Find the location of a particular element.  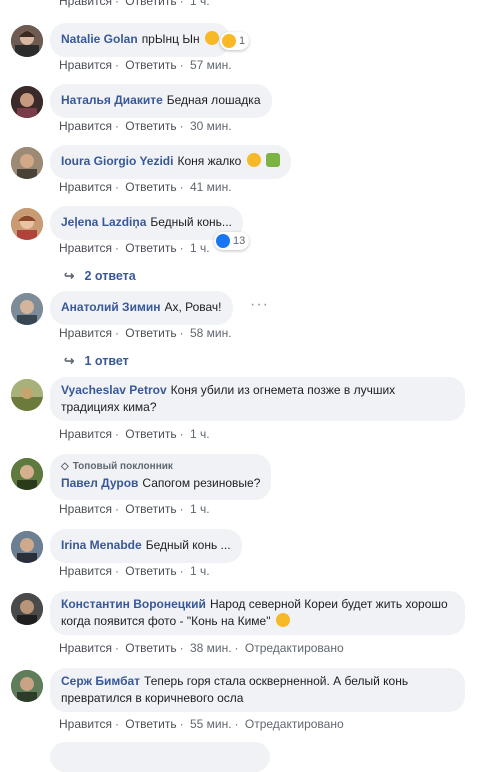

comment-actions: Нравится · Ответить · 57 мин. is located at coordinates (145, 65).